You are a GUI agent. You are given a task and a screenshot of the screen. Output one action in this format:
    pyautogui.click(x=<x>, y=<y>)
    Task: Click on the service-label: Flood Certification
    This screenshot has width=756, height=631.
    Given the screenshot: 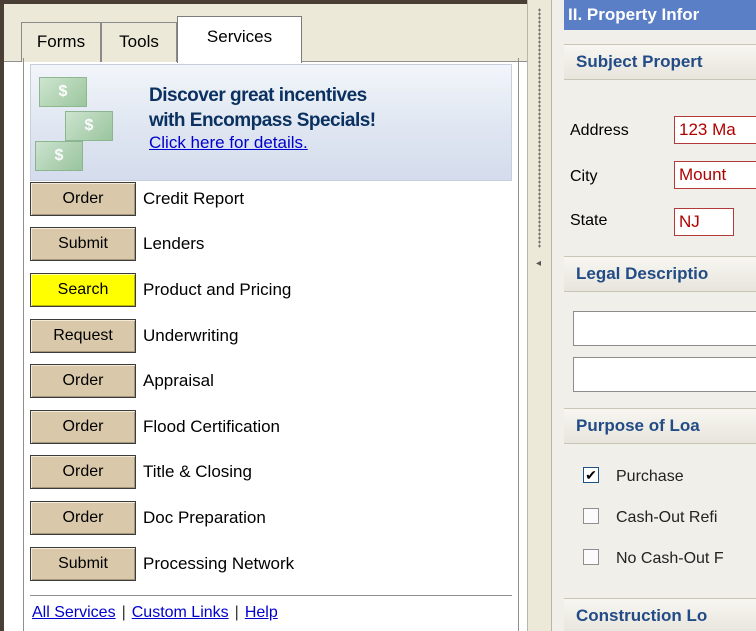 What is the action you would take?
    pyautogui.click(x=212, y=426)
    